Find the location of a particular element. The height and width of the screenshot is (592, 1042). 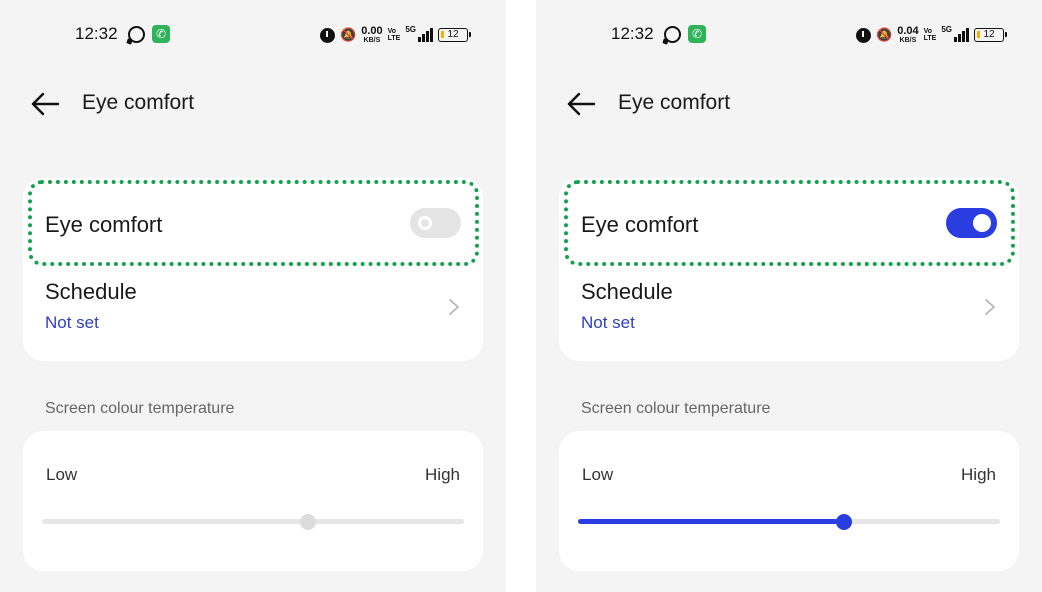

status-icons: 🔕 0.00 KB/S Vo LTE 5G 12 is located at coordinates (395, 35).